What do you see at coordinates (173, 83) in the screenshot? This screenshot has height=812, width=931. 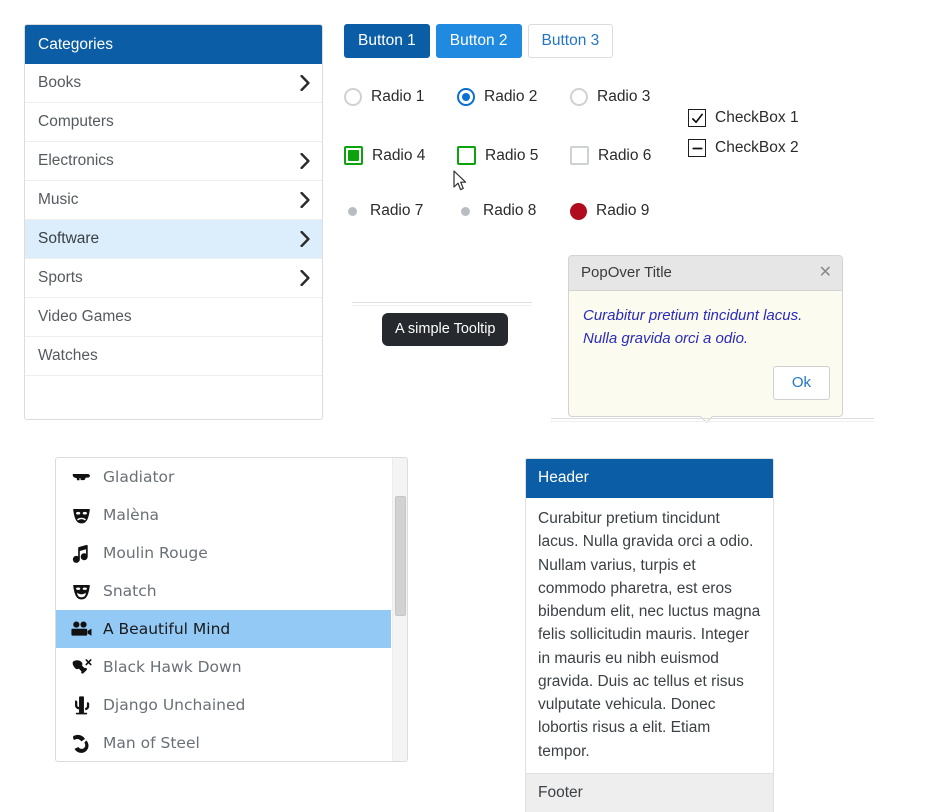 I see `sidebar-item-books: Books` at bounding box center [173, 83].